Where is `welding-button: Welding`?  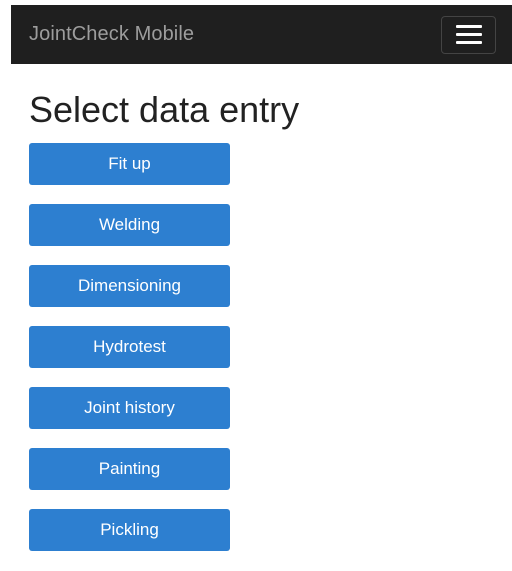 welding-button: Welding is located at coordinates (129, 225).